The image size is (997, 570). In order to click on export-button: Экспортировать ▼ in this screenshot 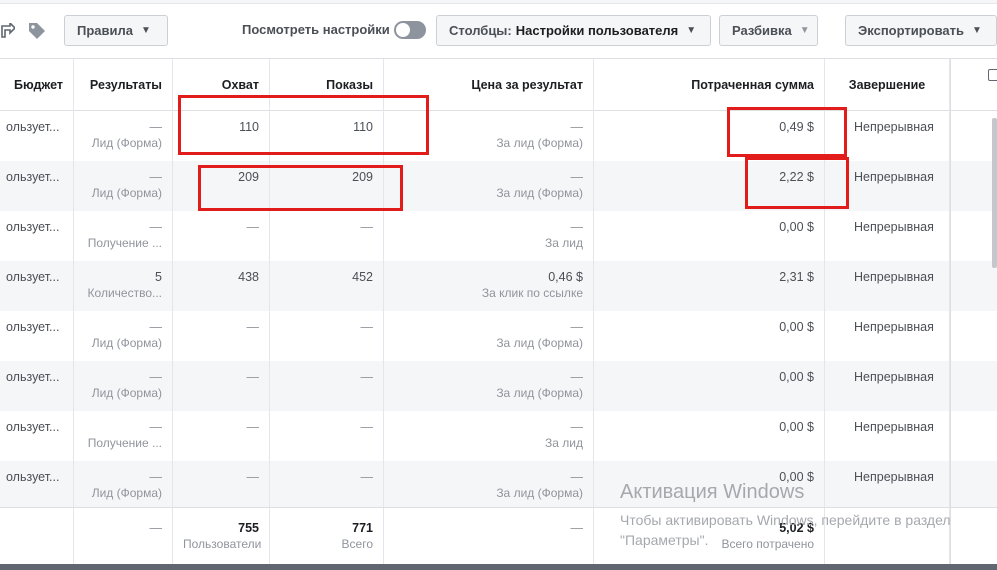, I will do `click(921, 30)`.